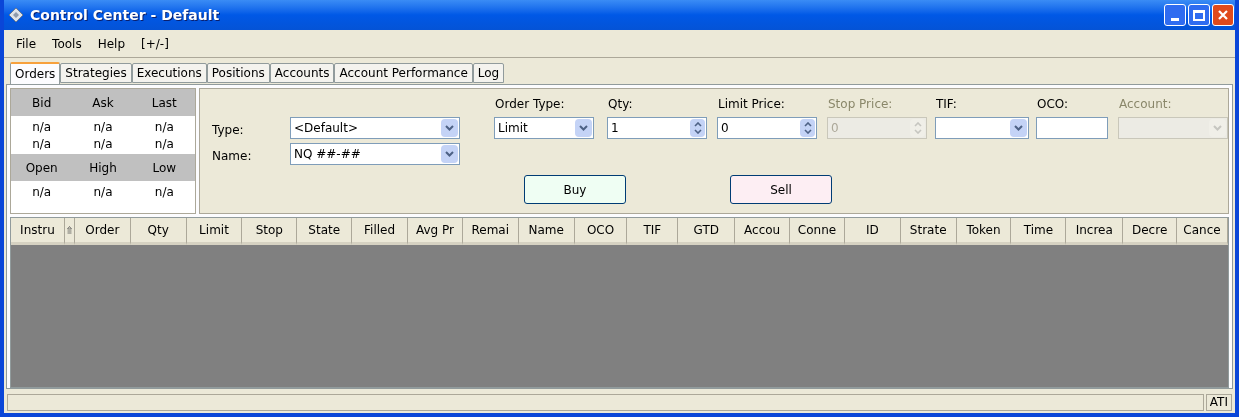 The height and width of the screenshot is (417, 1239). I want to click on quote-header: High, so click(103, 168).